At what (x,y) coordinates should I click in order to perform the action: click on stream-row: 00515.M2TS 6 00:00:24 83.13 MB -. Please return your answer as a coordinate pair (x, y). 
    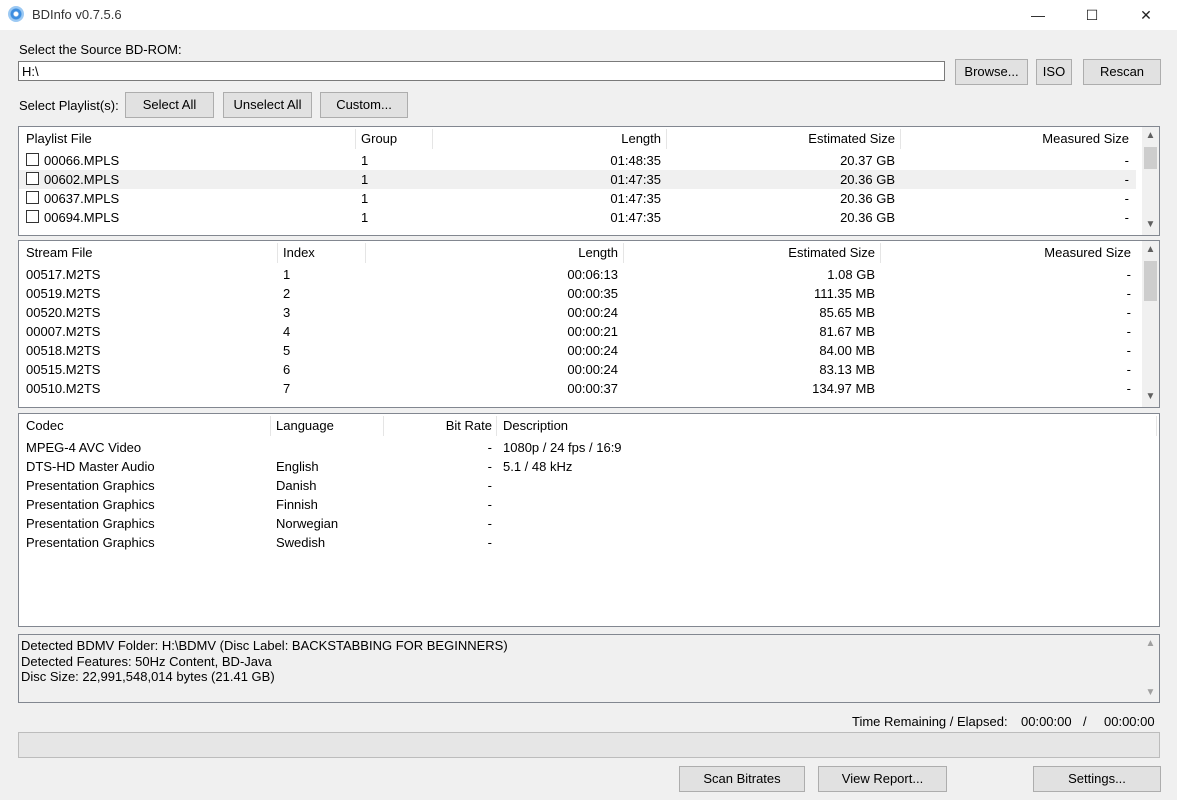
    Looking at the image, I should click on (577, 369).